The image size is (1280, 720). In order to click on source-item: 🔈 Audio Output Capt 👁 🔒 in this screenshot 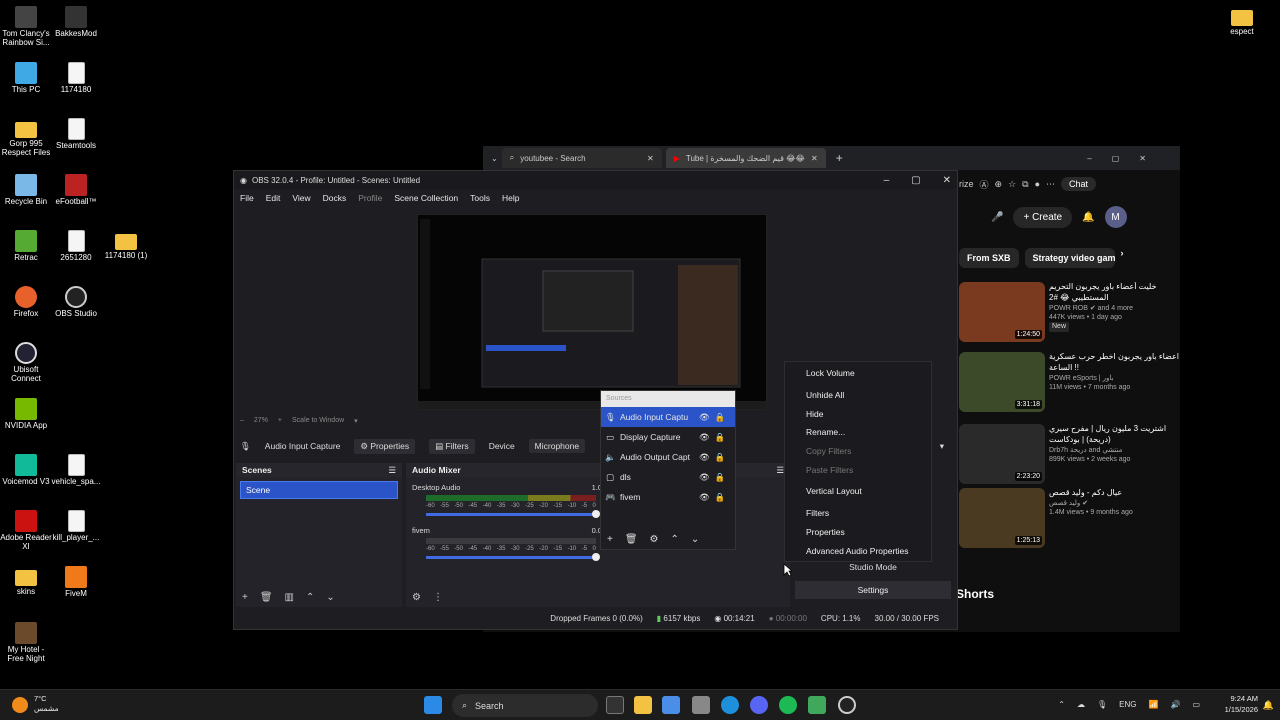, I will do `click(668, 457)`.